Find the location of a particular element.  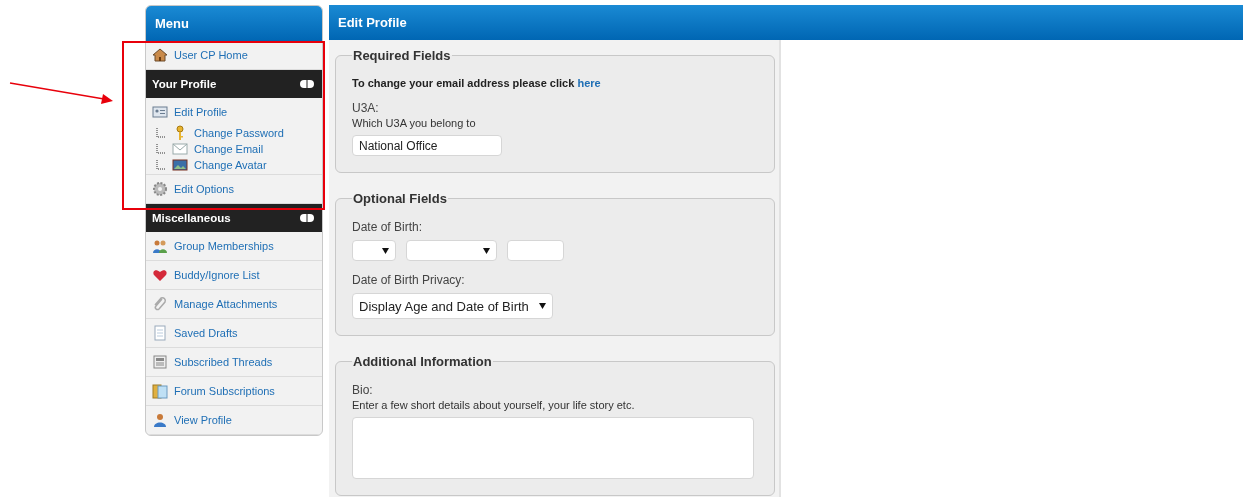

gear-icon is located at coordinates (160, 189).